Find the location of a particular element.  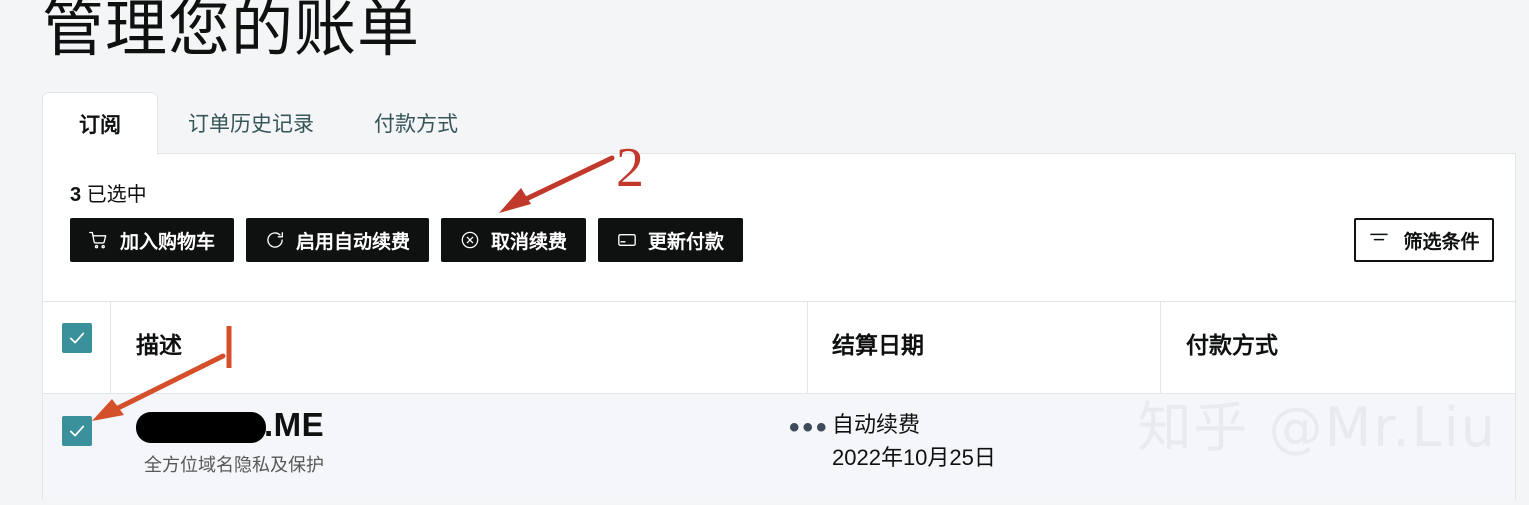

select-all-header-cell is located at coordinates (77, 347).